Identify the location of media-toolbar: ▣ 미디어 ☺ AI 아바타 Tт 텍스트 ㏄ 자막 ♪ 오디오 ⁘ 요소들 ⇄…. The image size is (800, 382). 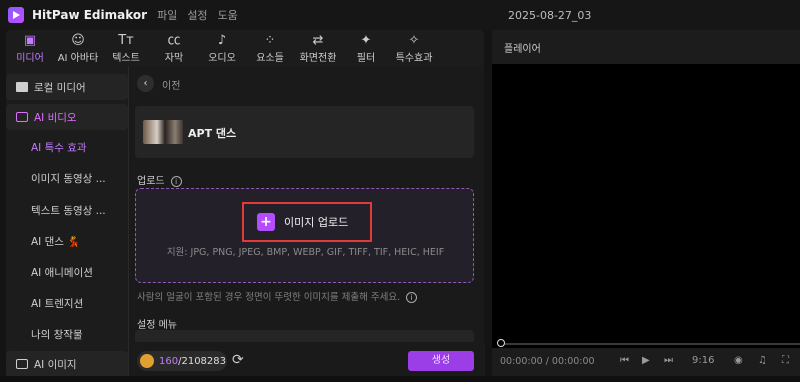
(245, 48).